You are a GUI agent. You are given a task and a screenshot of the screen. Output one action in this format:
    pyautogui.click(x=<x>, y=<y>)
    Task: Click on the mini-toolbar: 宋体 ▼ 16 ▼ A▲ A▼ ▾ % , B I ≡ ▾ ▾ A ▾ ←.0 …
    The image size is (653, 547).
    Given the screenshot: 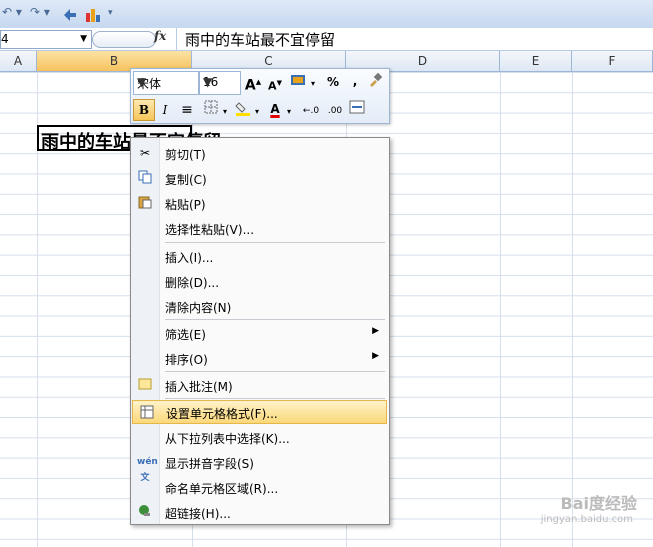 What is the action you would take?
    pyautogui.click(x=260, y=96)
    